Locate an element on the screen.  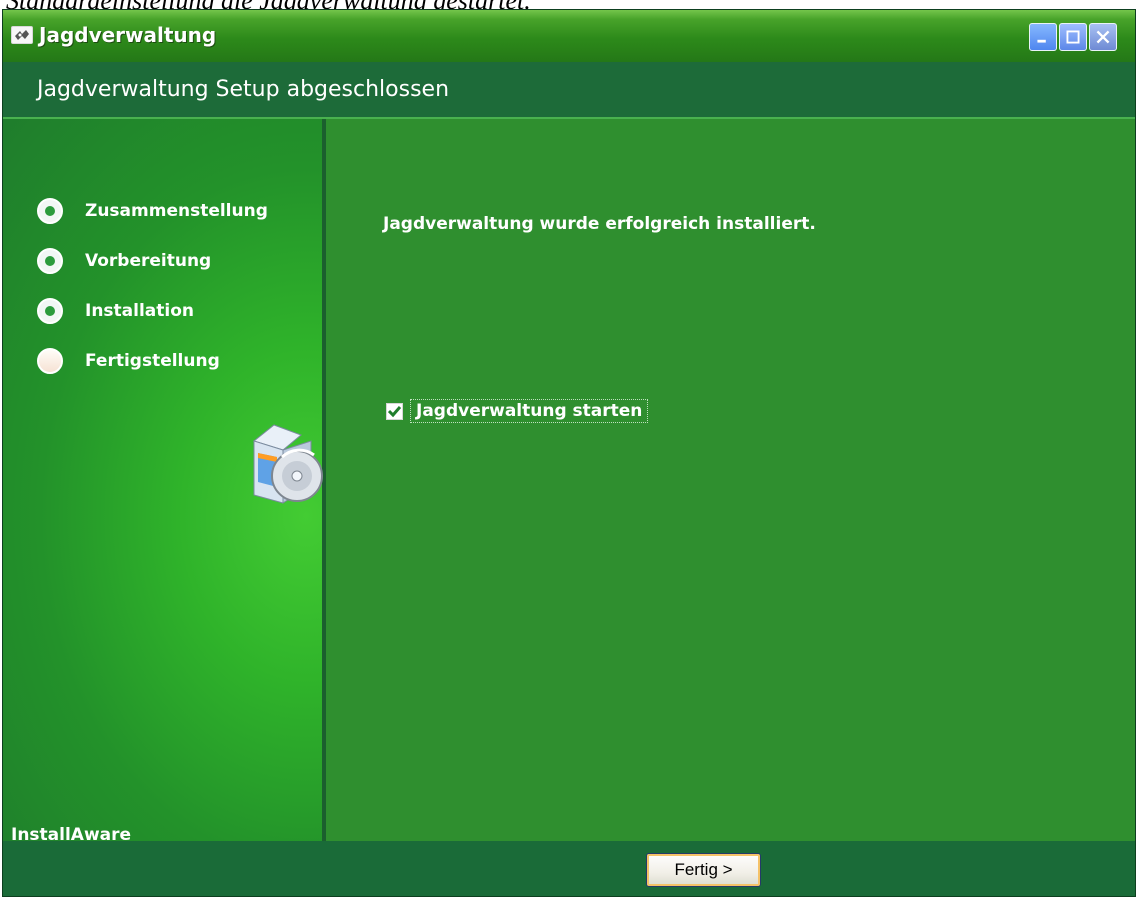
maximize-button is located at coordinates (1073, 37).